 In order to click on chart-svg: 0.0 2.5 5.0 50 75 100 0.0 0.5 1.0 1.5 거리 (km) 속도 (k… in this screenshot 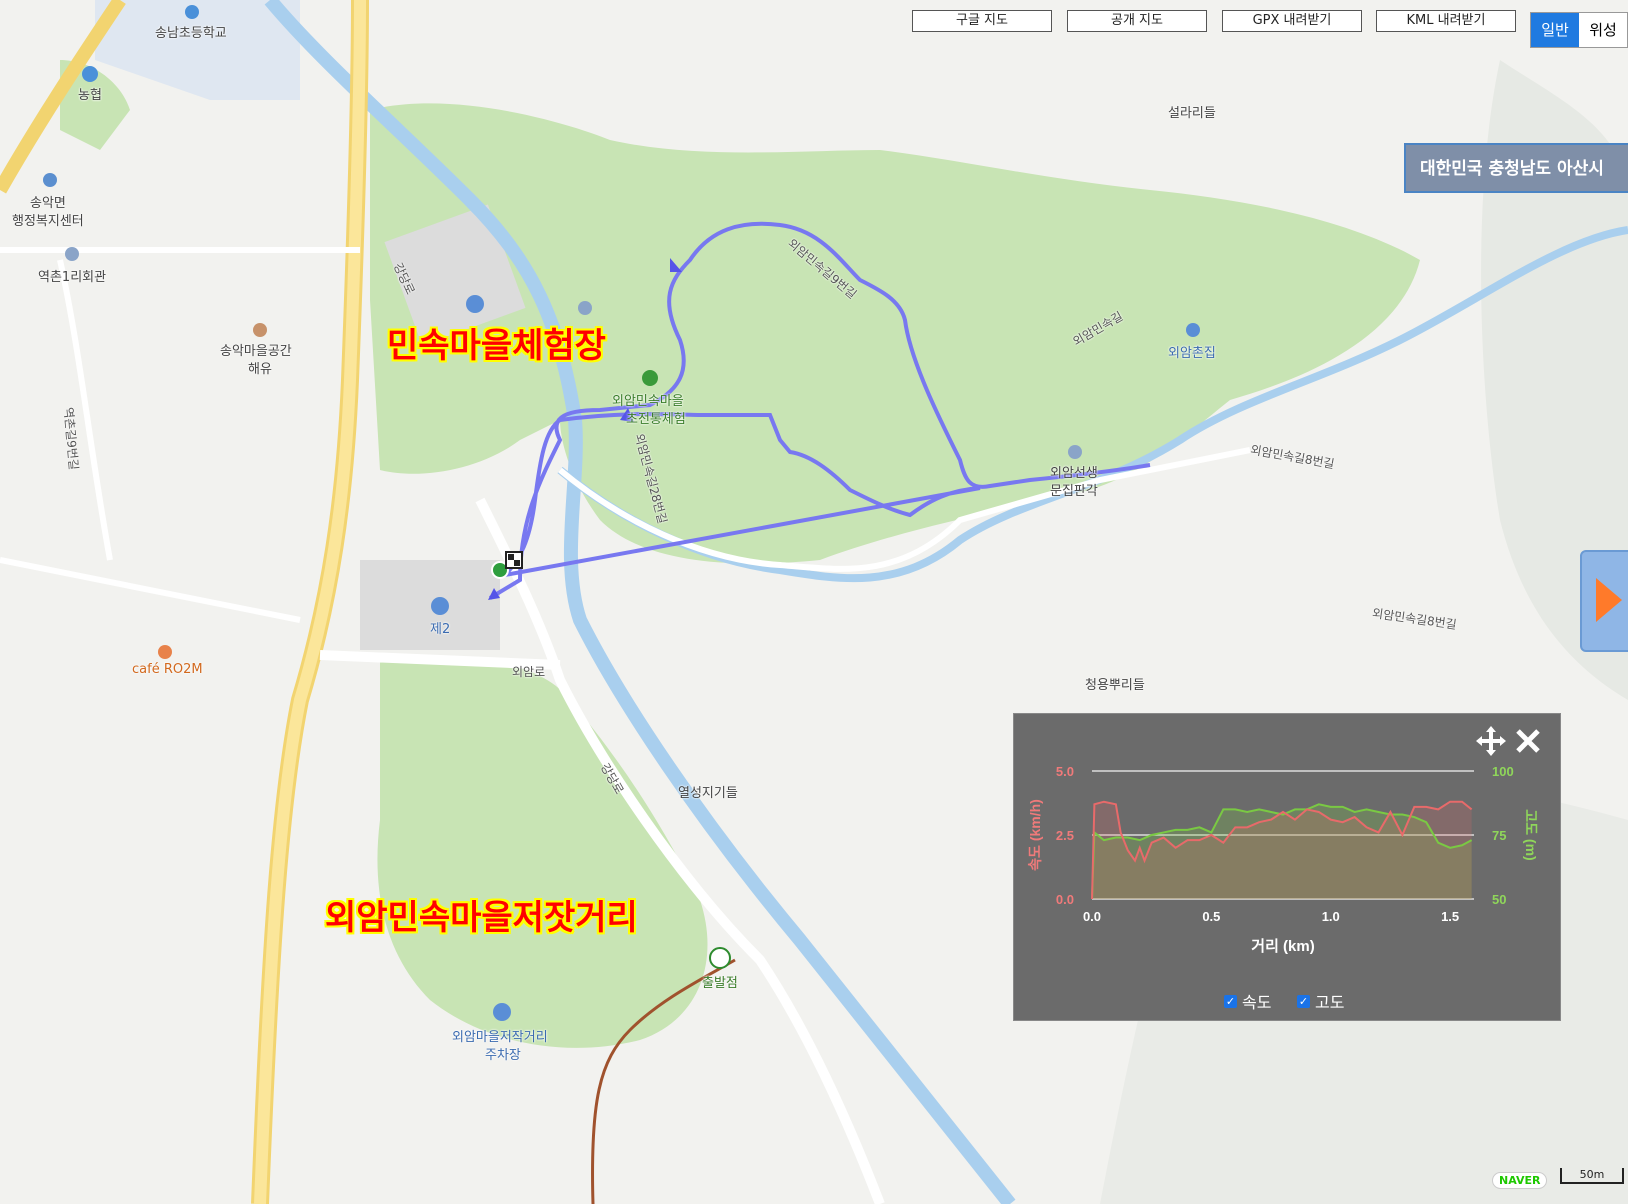, I will do `click(1283, 859)`.